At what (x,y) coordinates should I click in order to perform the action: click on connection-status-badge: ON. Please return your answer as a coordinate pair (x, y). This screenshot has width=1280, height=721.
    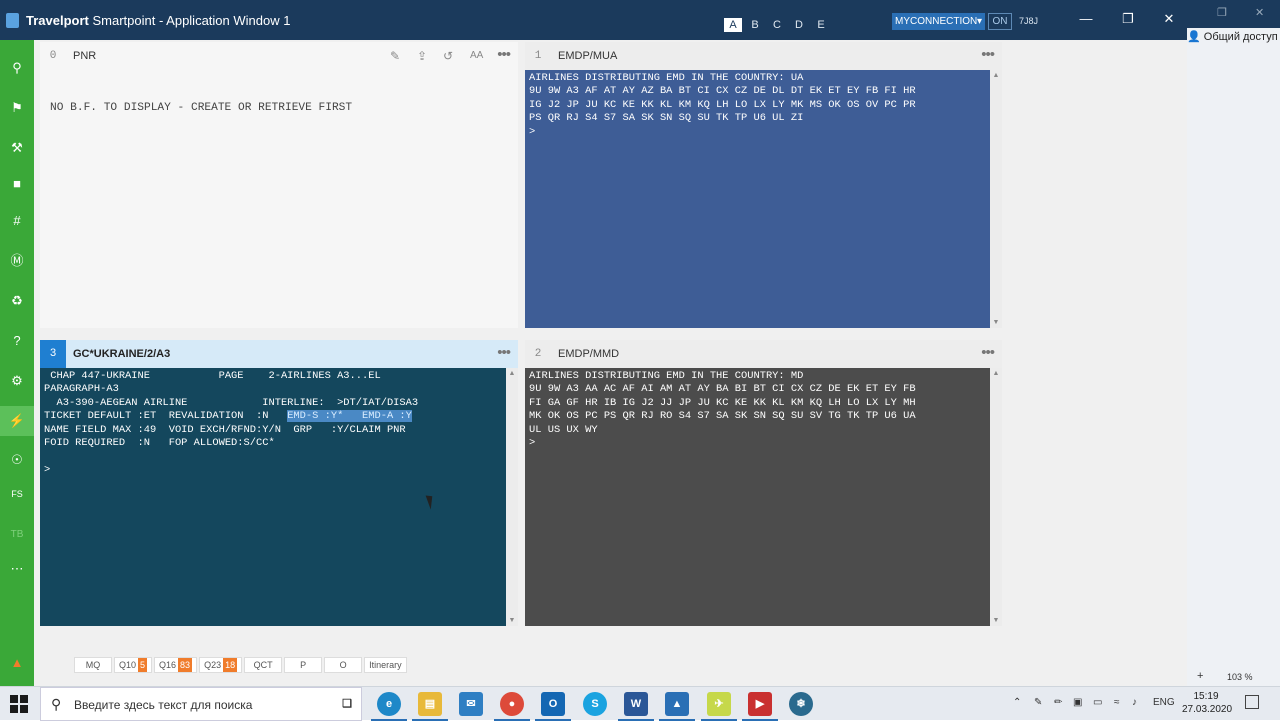
    Looking at the image, I should click on (1000, 21).